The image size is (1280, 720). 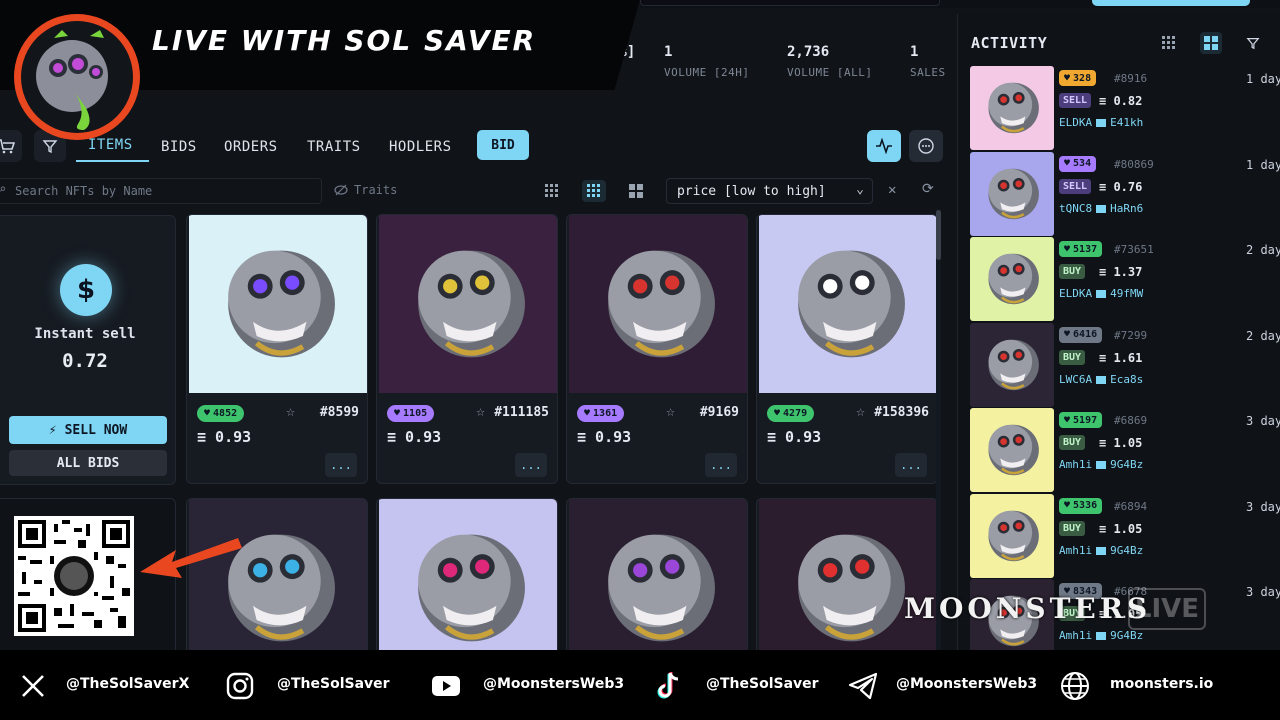 I want to click on activity-list-view-button, so click(x=1169, y=43).